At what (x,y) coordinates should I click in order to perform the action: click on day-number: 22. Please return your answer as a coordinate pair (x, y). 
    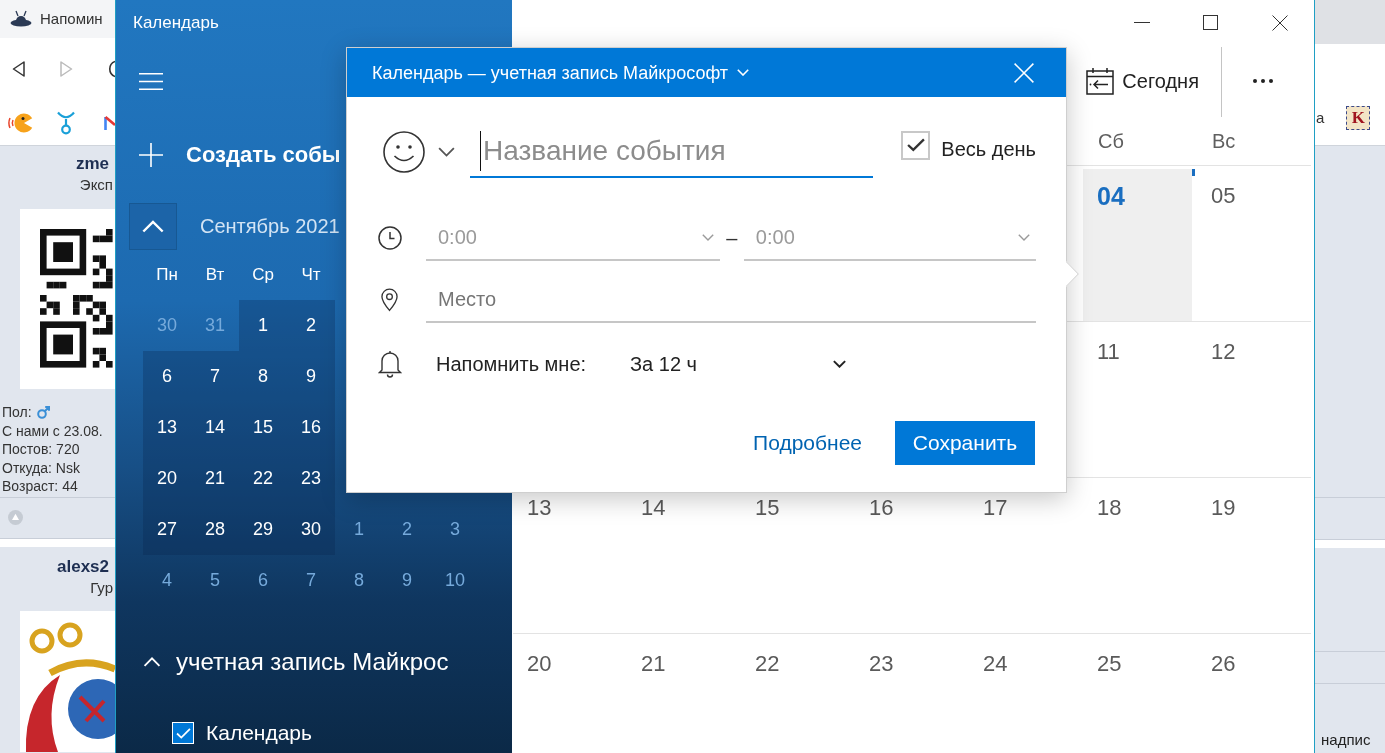
    Looking at the image, I should click on (767, 663).